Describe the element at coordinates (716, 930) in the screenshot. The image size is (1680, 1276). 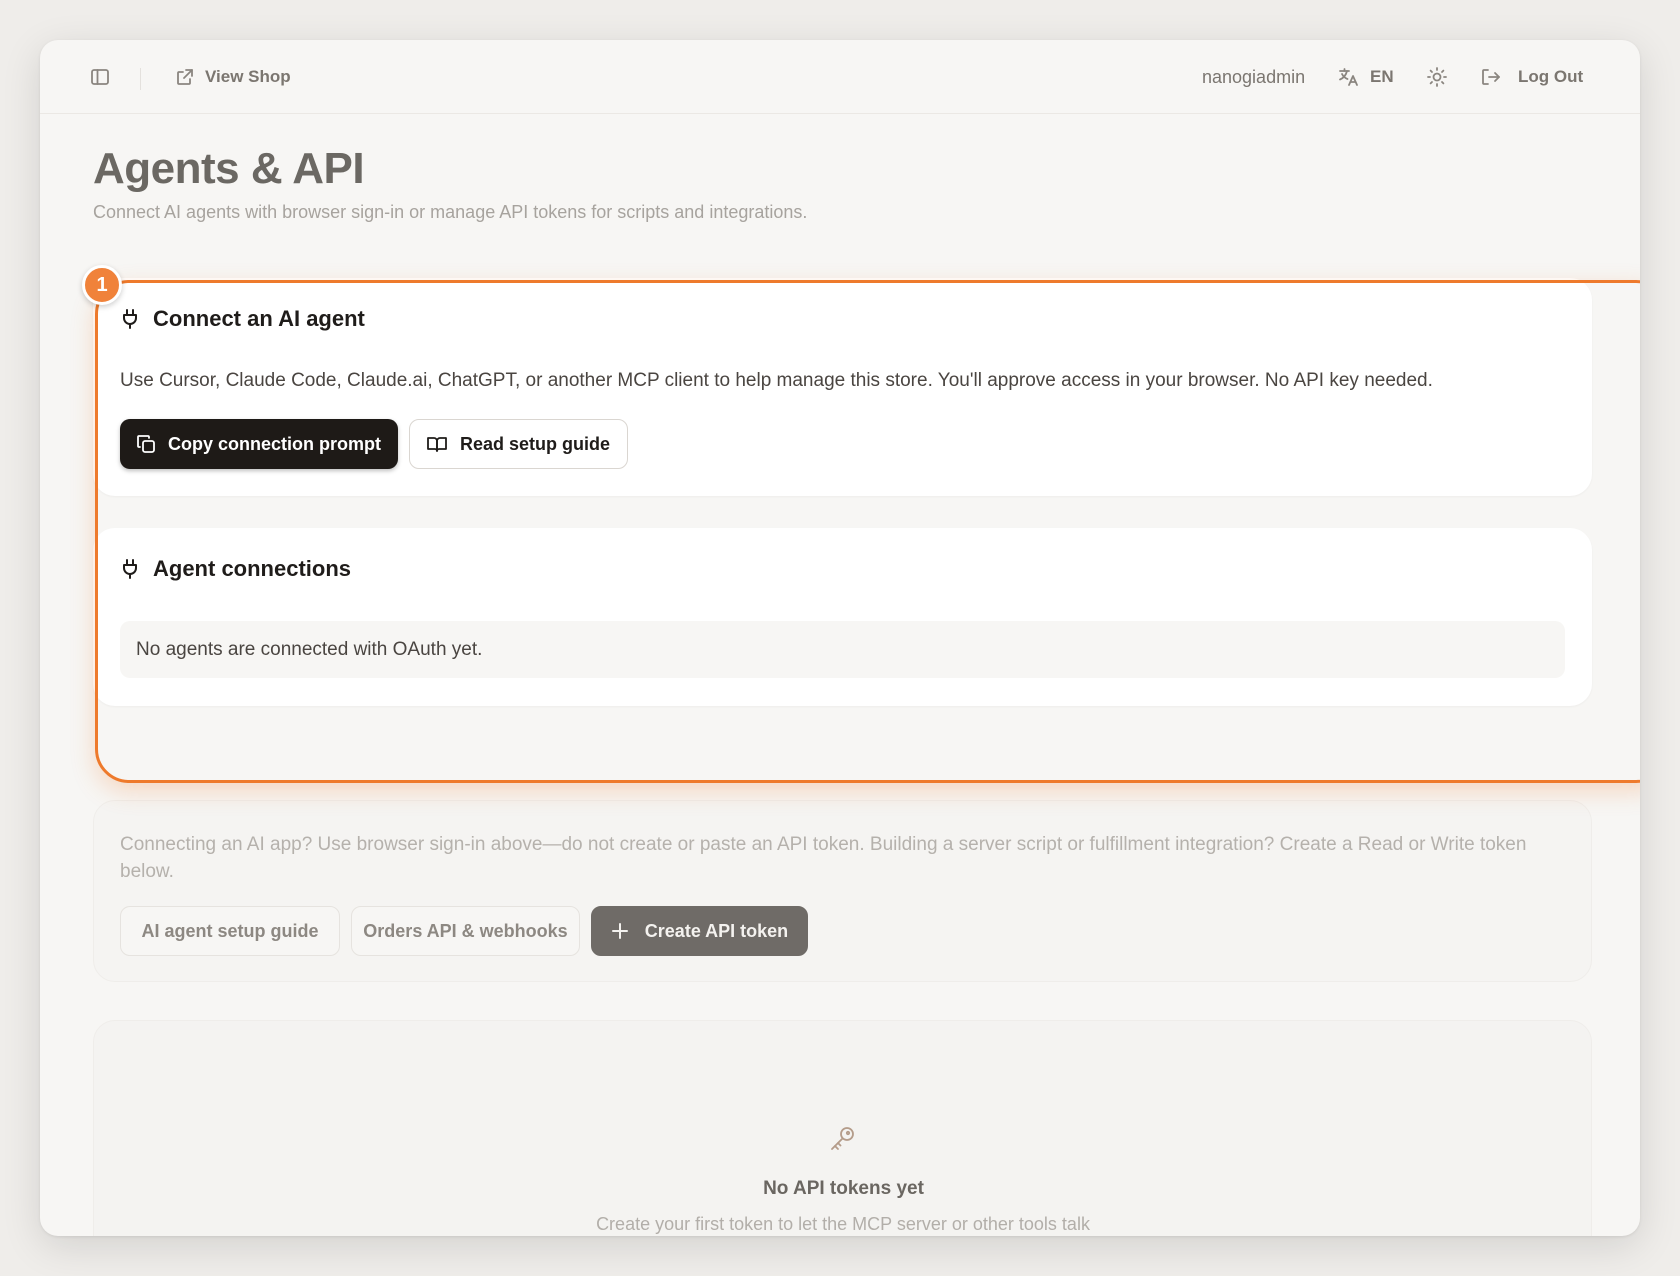
I see `create-api-token-label: Create API token` at that location.